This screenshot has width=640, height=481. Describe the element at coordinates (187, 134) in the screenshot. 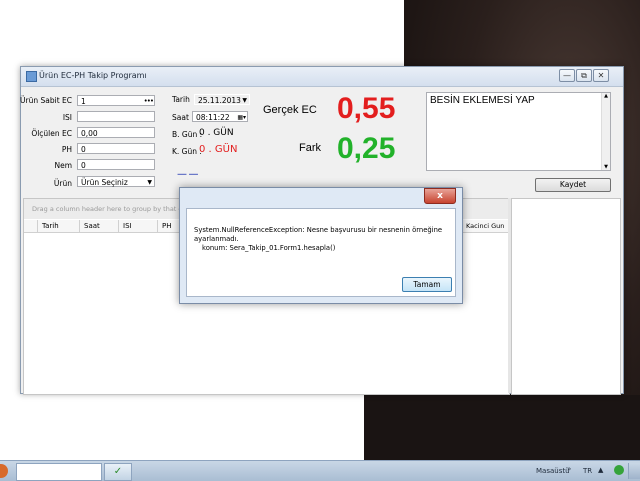

I see `b-gun-label: B. Gün :` at that location.